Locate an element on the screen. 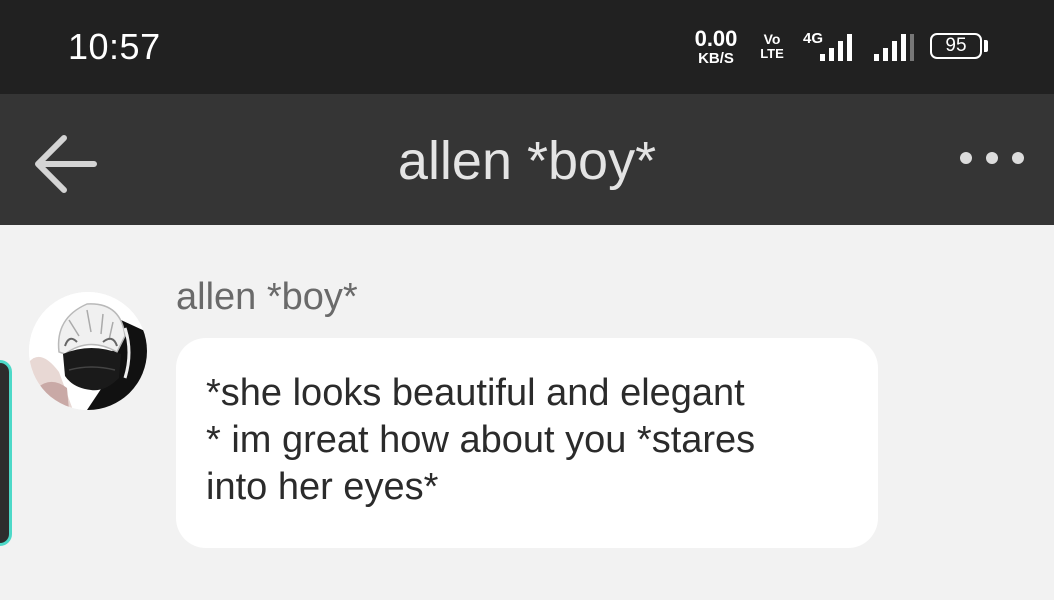 The width and height of the screenshot is (1054, 600). avatar-image is located at coordinates (88, 351).